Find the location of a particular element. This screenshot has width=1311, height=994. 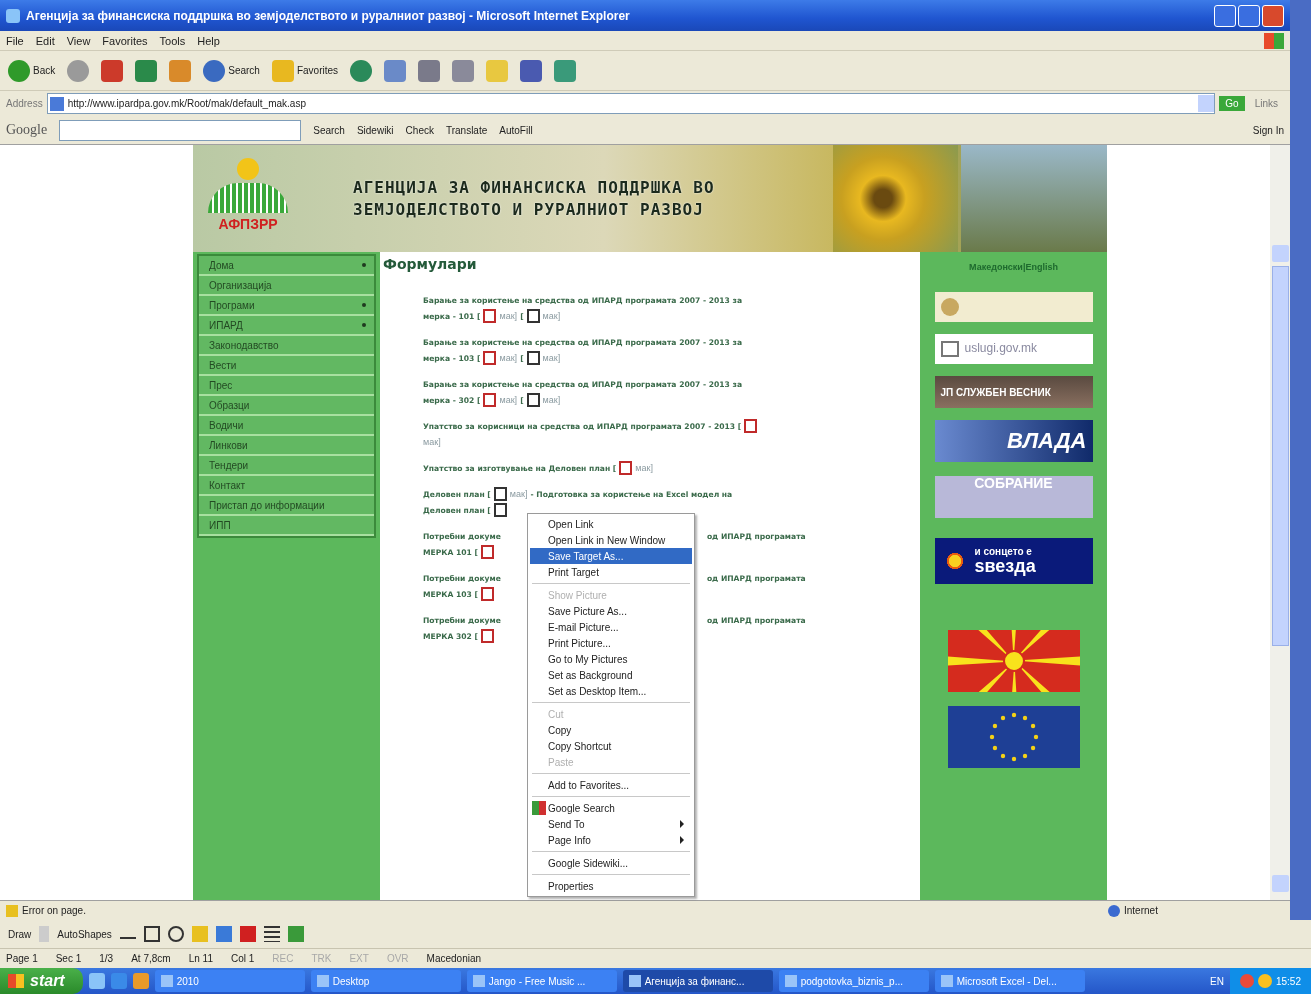

menu-item: Go to My Pictures is located at coordinates (611, 659).